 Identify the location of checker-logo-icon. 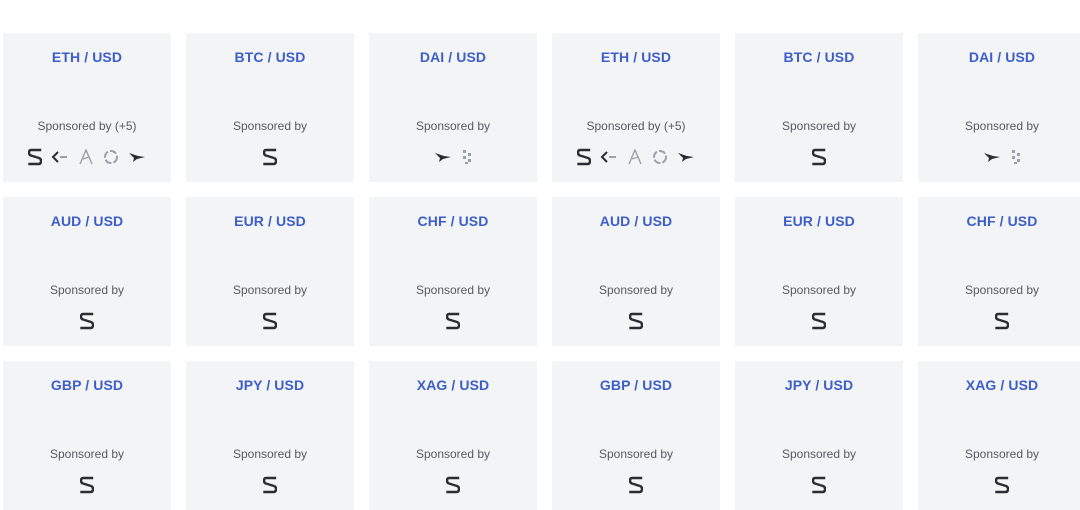
(1016, 157).